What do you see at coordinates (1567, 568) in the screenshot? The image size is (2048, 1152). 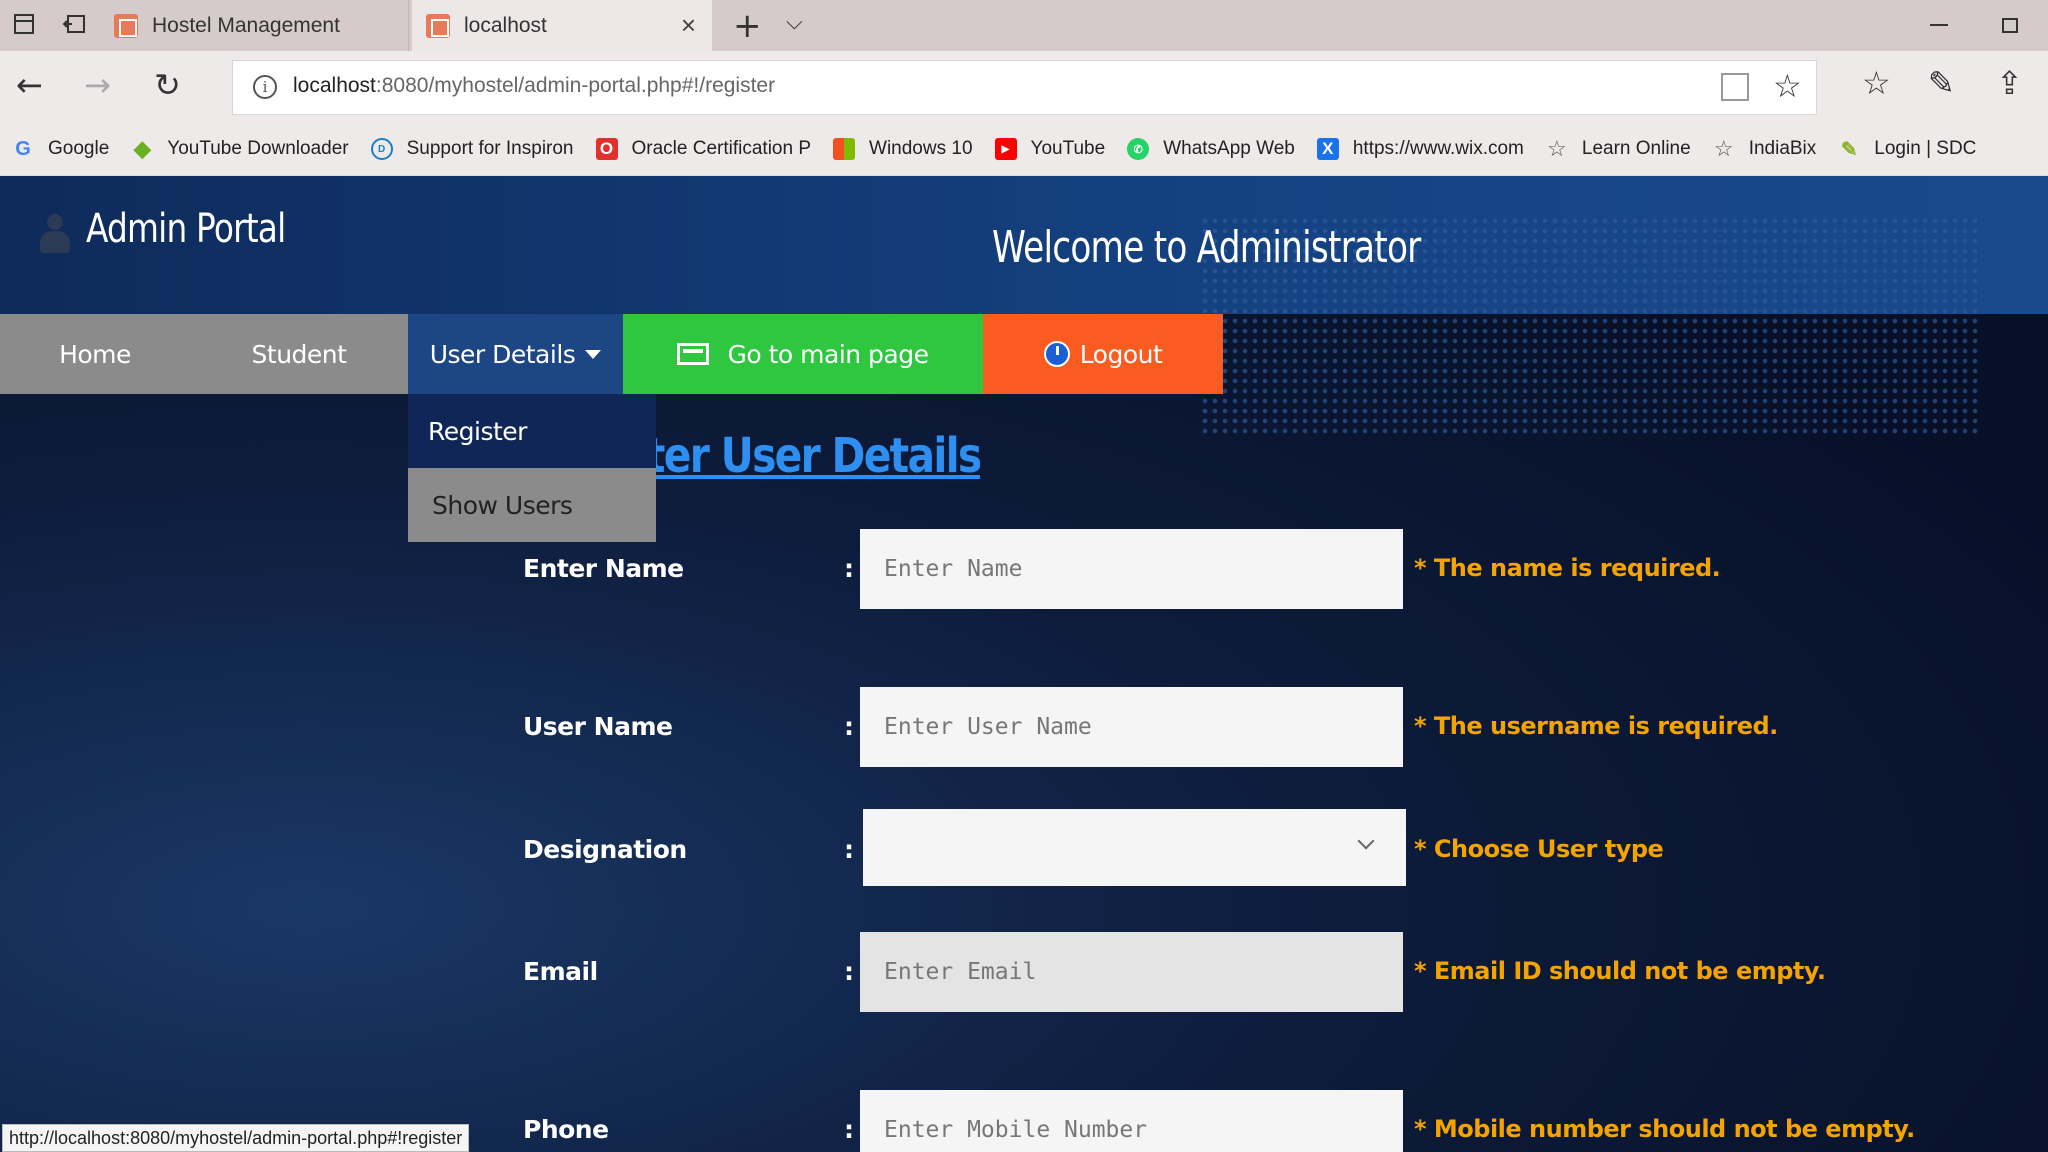 I see `name-error: * The name is required.` at bounding box center [1567, 568].